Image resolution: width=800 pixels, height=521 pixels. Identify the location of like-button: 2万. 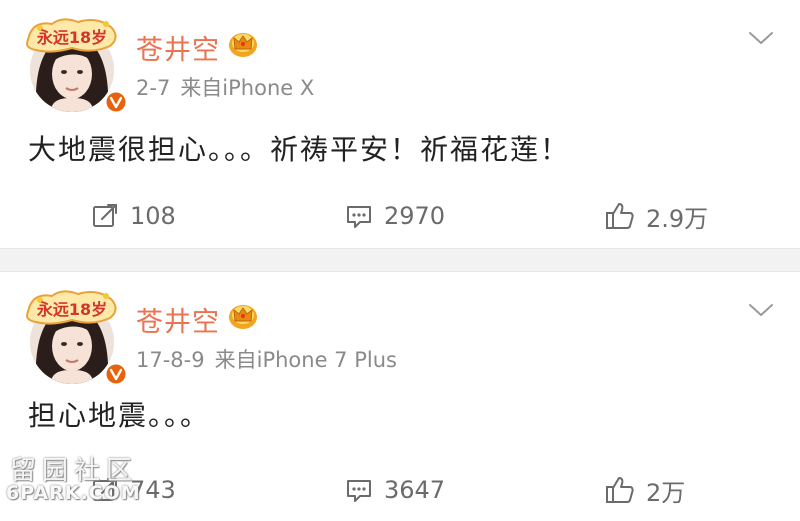
(644, 490).